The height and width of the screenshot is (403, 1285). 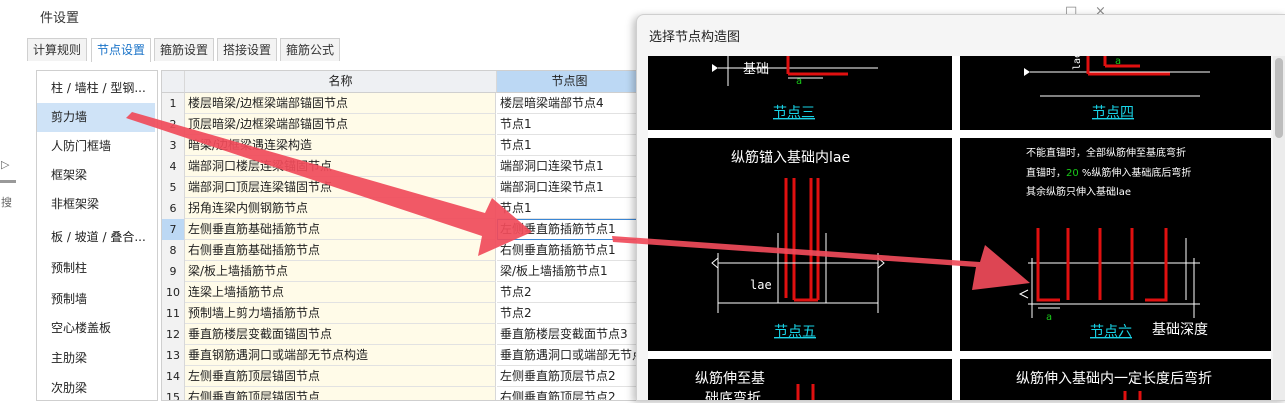 What do you see at coordinates (1115, 379) in the screenshot?
I see `node-panel-8: 纵筋伸入基础内一定长度后弯折` at bounding box center [1115, 379].